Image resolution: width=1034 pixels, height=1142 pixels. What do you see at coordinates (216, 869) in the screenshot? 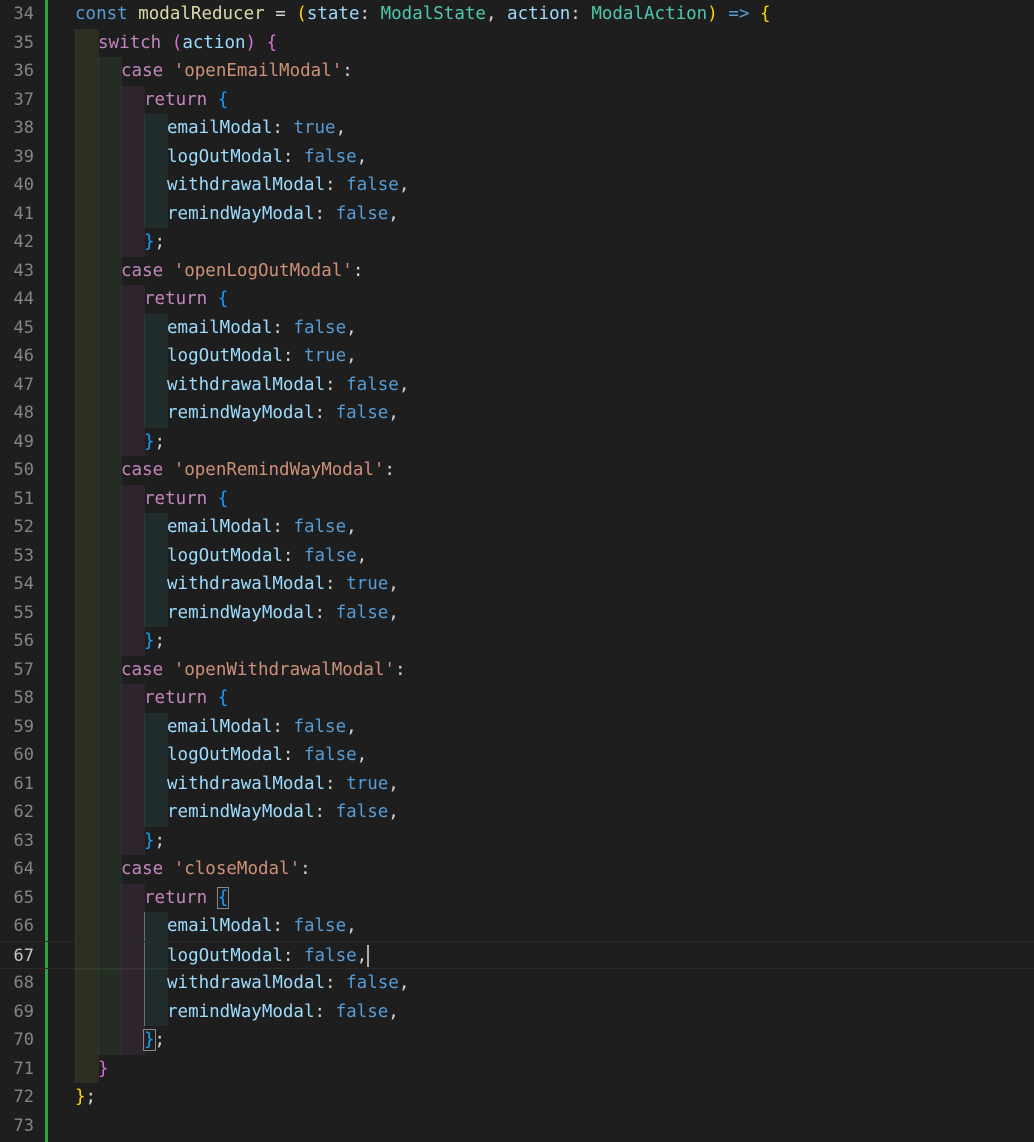
I see `code-content: case 'closeModal':` at bounding box center [216, 869].